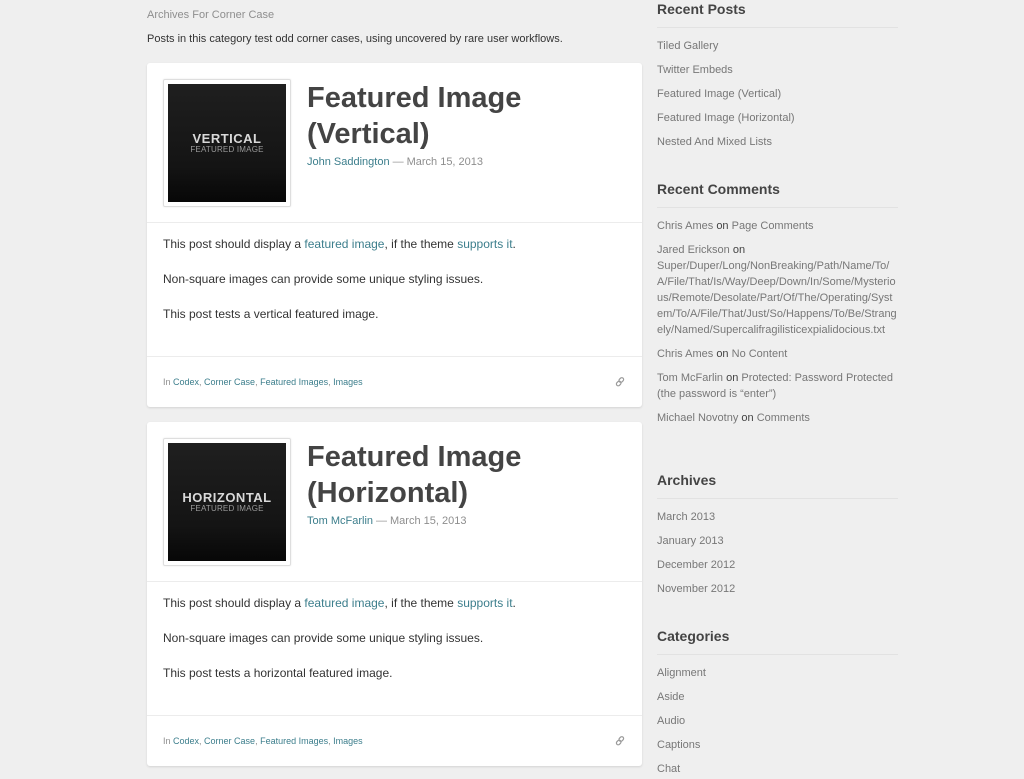 The width and height of the screenshot is (1024, 779). I want to click on comment-author-link: Tom McFarlin, so click(690, 378).